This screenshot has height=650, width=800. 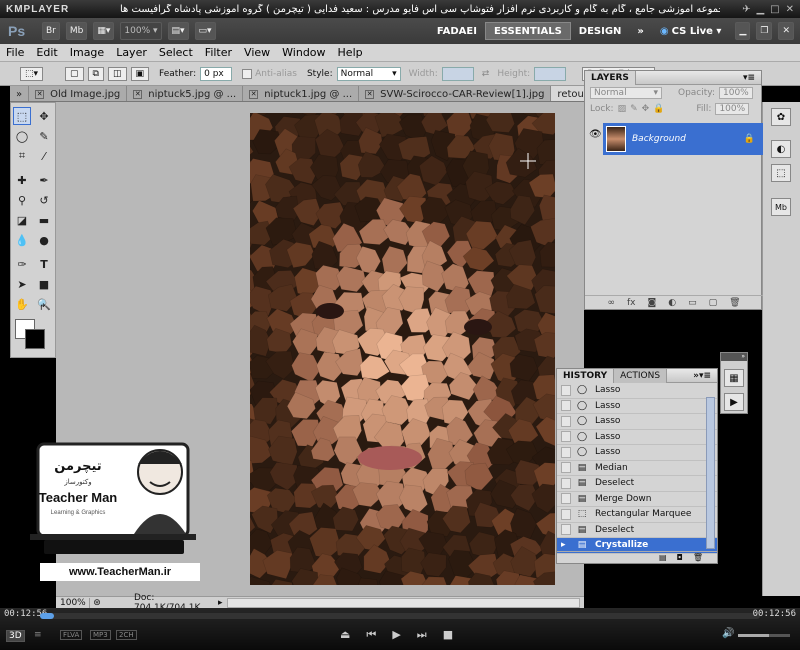 What do you see at coordinates (646, 109) in the screenshot?
I see `lock-position-icon: ✥` at bounding box center [646, 109].